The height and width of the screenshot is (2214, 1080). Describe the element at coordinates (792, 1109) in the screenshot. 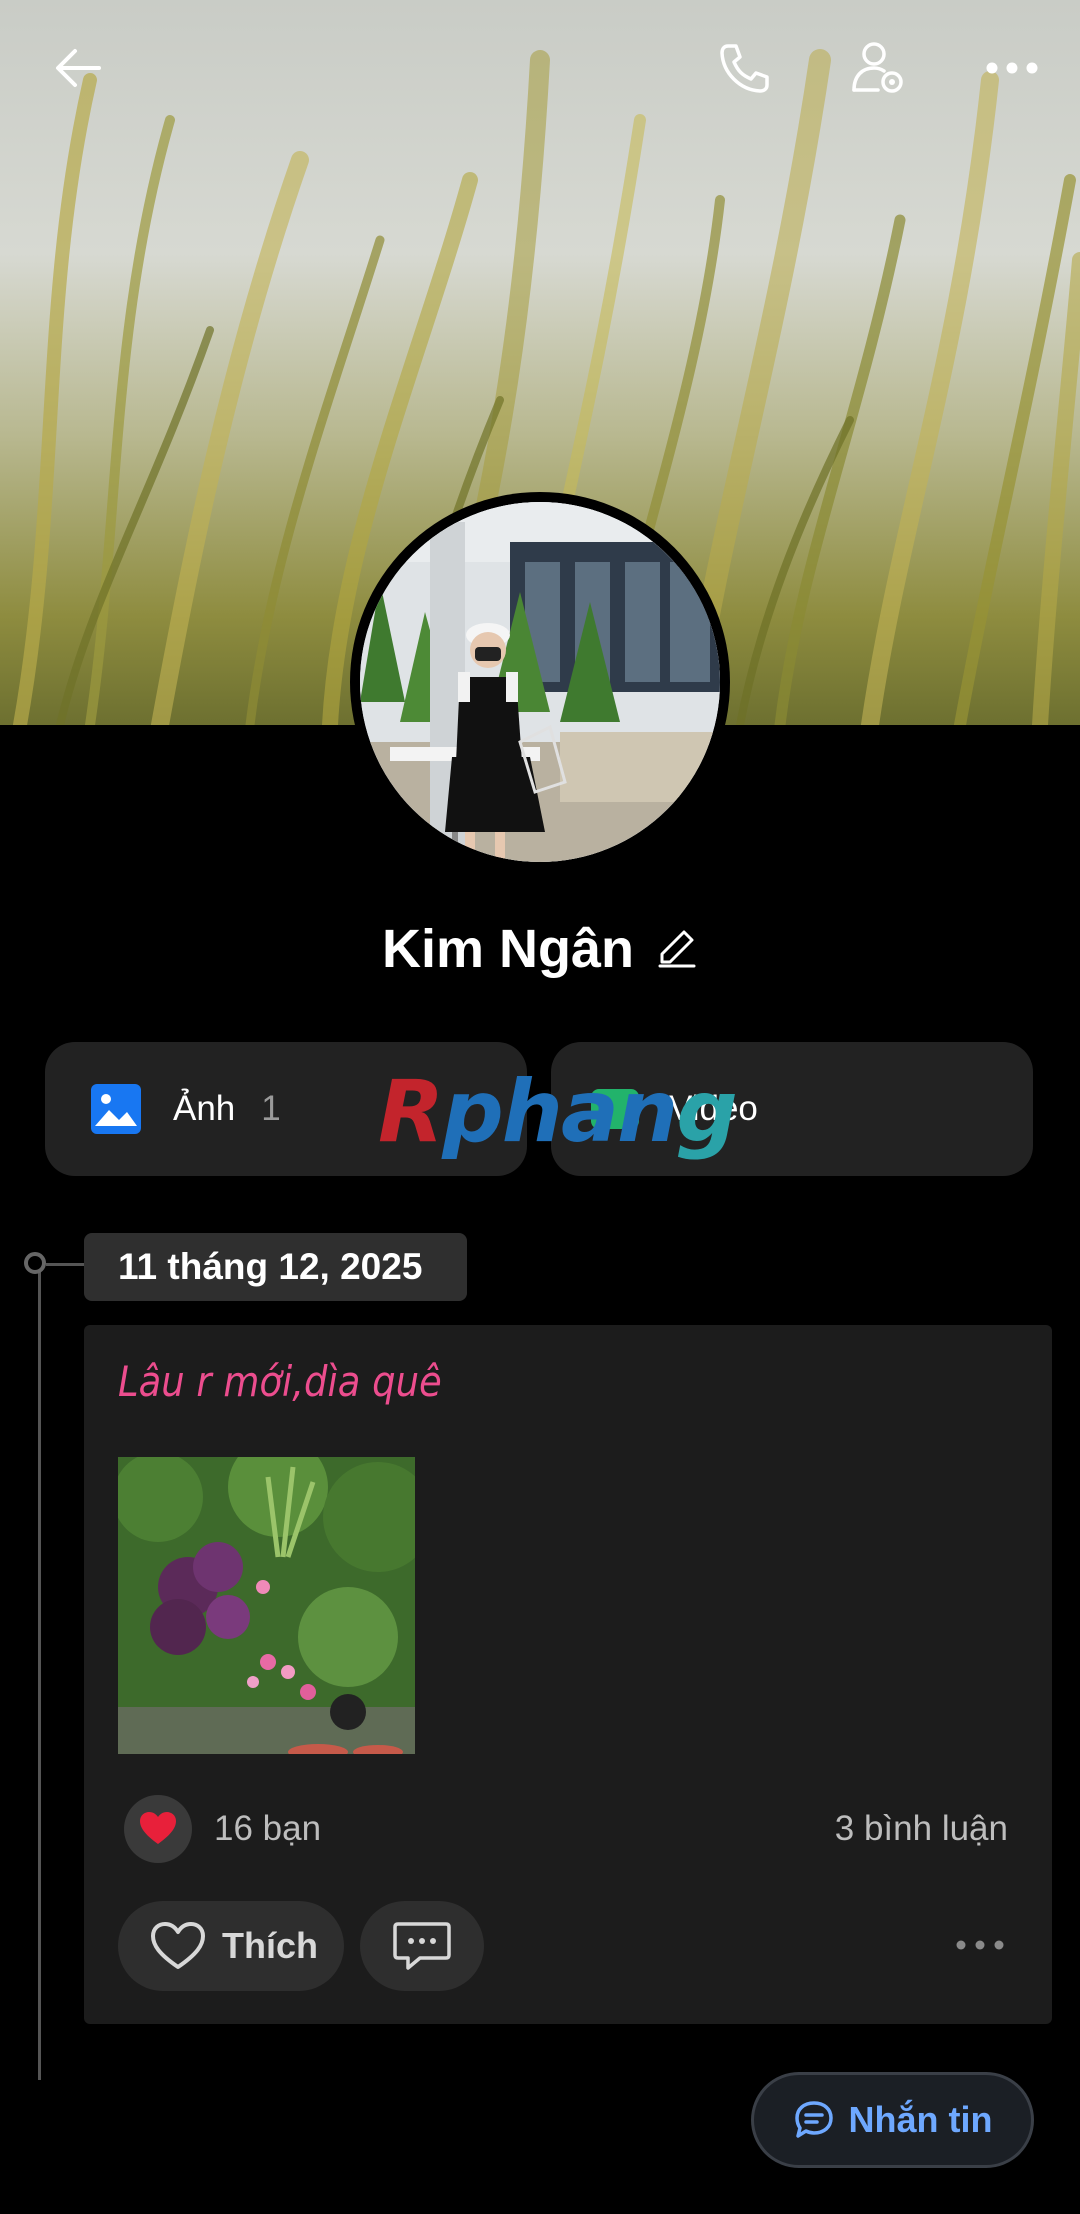

I see `videos-button: Video` at that location.